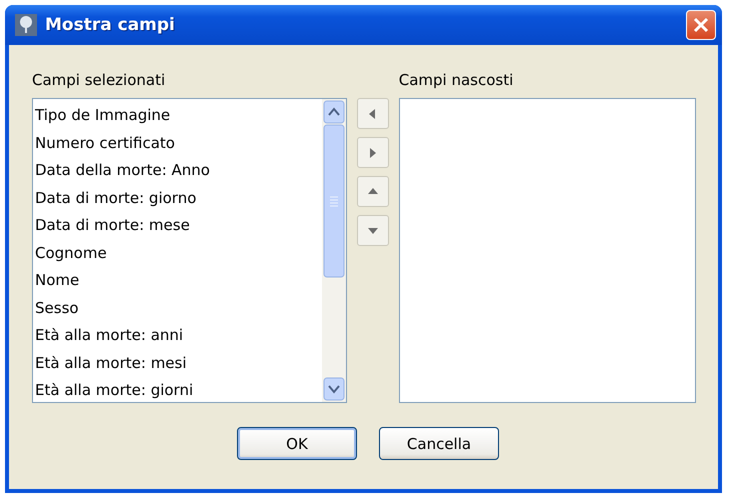 The height and width of the screenshot is (497, 739). I want to click on tree-icon, so click(26, 25).